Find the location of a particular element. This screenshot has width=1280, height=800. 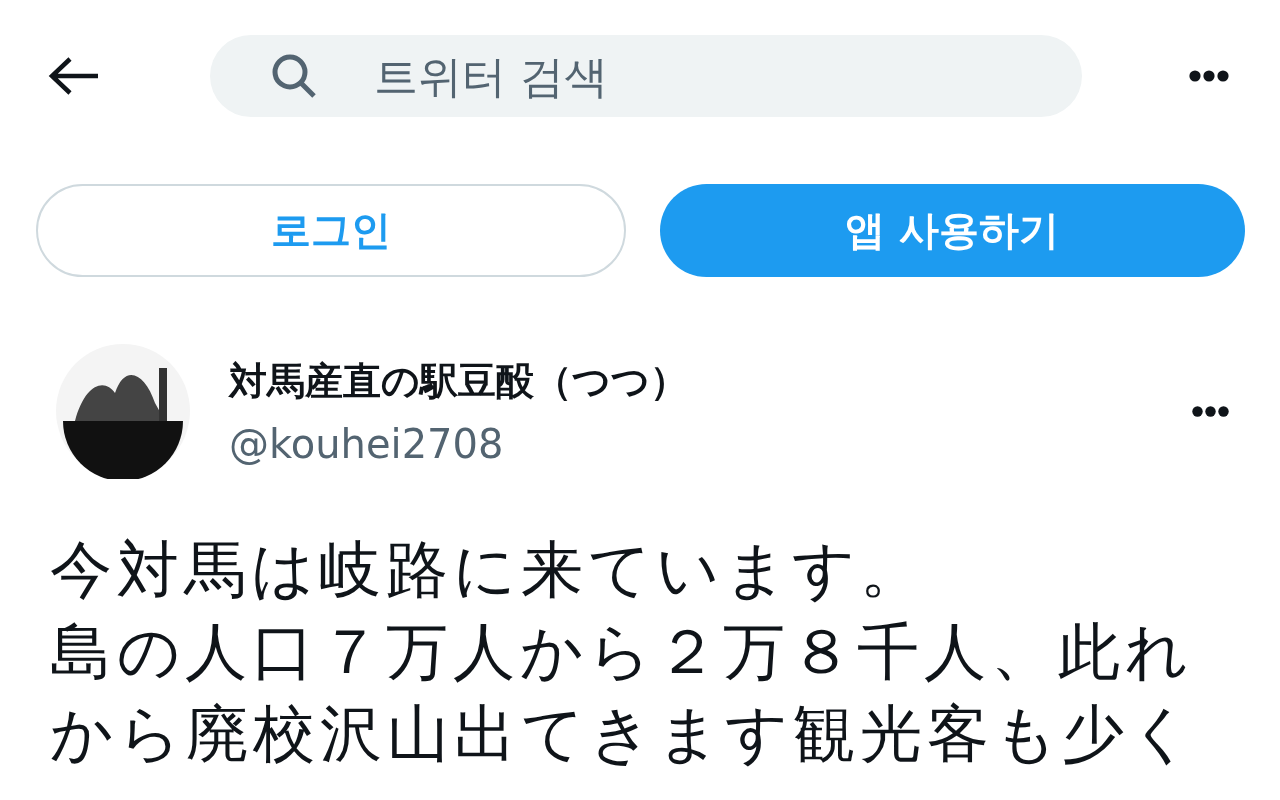

search-icon is located at coordinates (294, 76).